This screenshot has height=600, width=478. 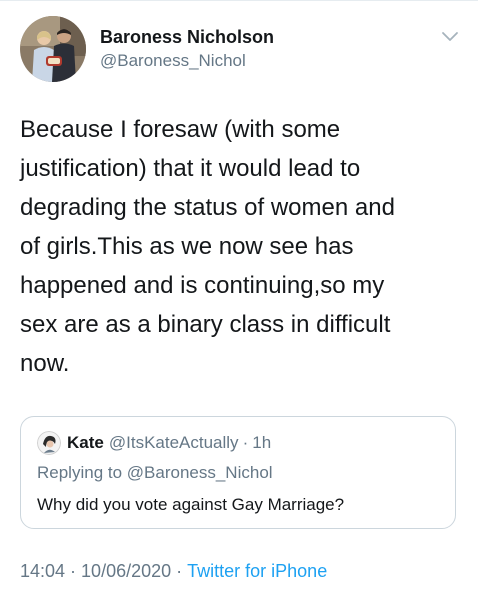 What do you see at coordinates (187, 49) in the screenshot?
I see `author-names: Baroness Nicholson @Baroness_Nichol` at bounding box center [187, 49].